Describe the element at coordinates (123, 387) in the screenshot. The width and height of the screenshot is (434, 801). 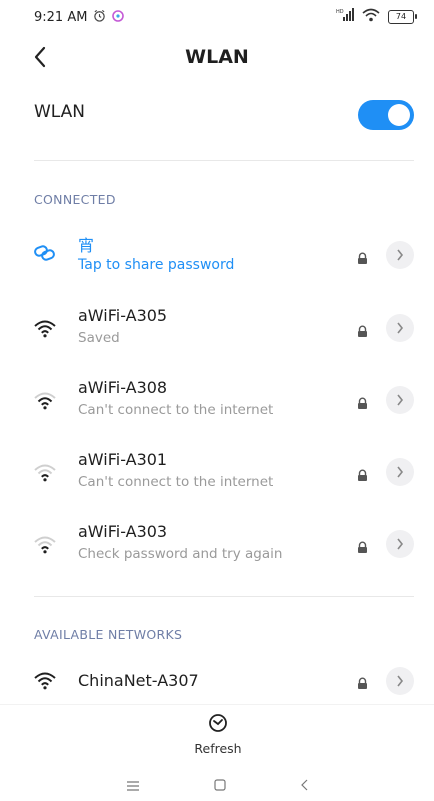
I see `network-name: aWiFi-A308` at that location.